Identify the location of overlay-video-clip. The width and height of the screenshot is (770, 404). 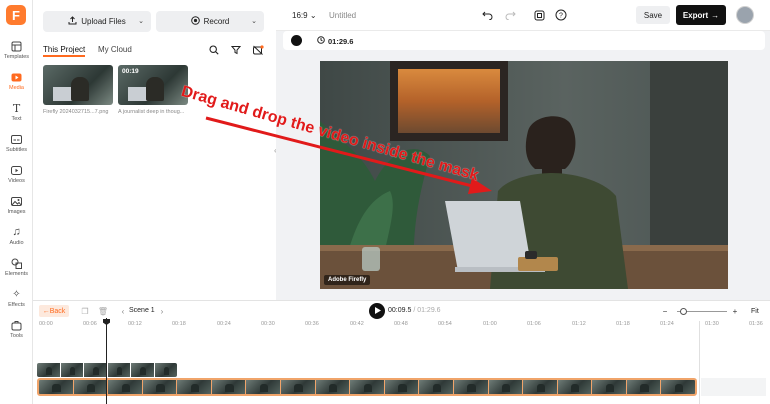
(107, 370).